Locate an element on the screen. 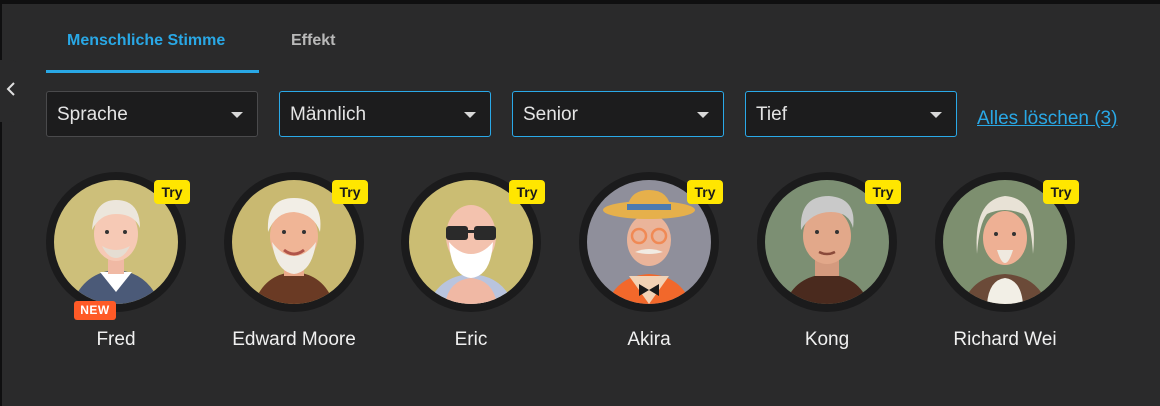 The width and height of the screenshot is (1160, 406). voice-name: Akira is located at coordinates (649, 339).